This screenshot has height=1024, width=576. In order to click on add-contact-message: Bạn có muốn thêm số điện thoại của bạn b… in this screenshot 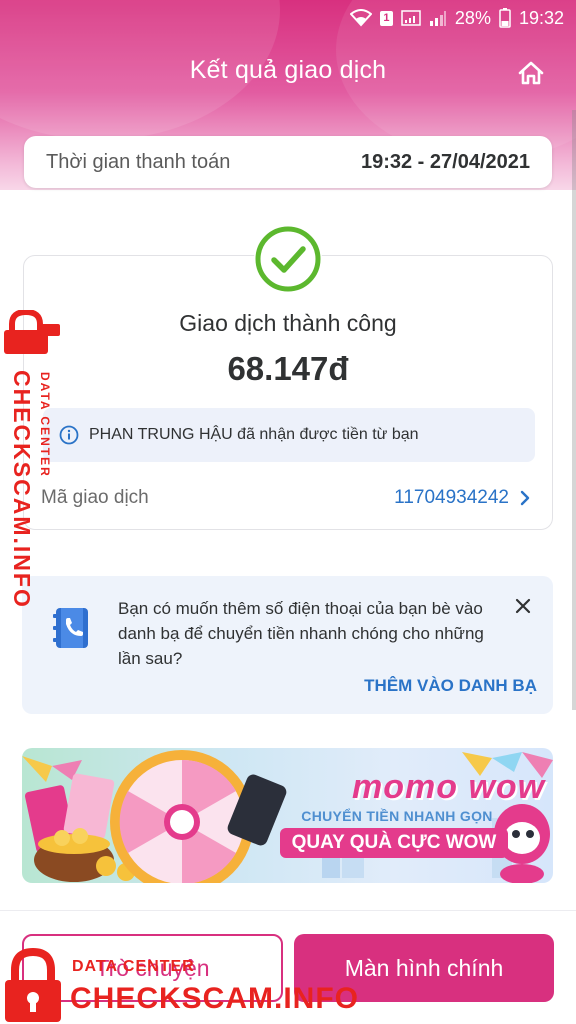, I will do `click(301, 633)`.